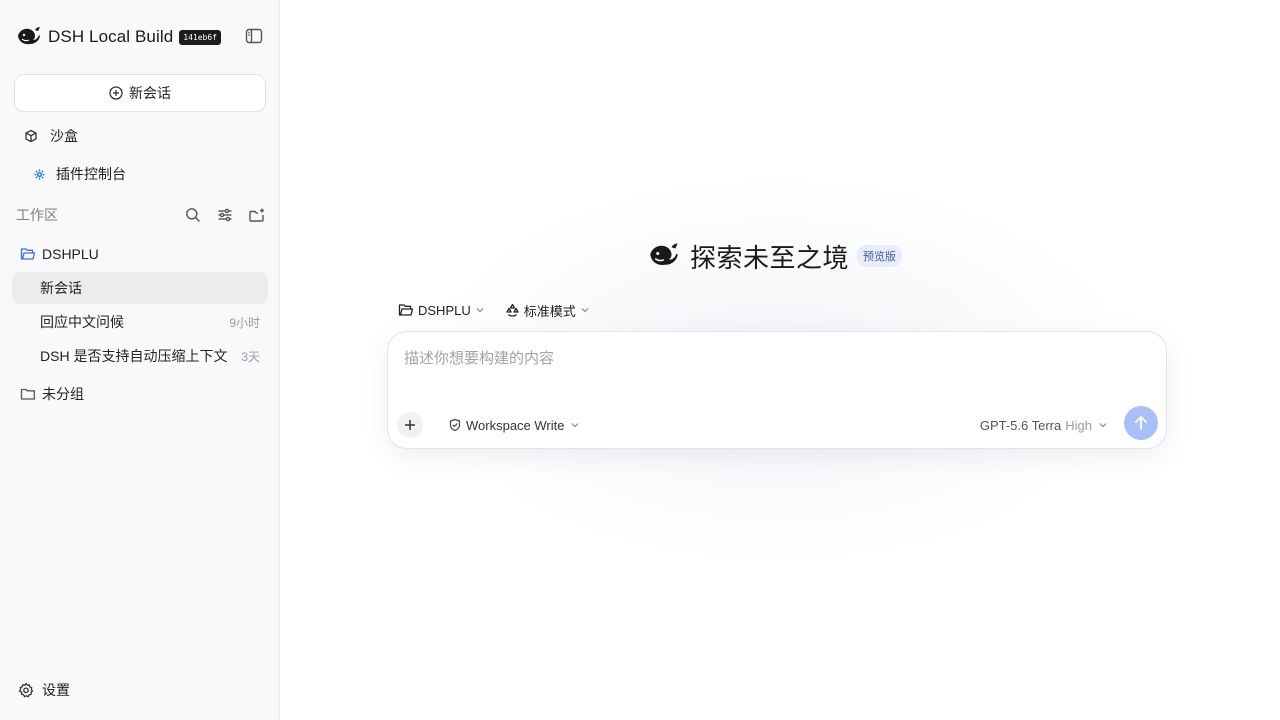 This screenshot has width=1280, height=720. Describe the element at coordinates (494, 310) in the screenshot. I see `context-selectors: DSHPLU 标准模式` at that location.